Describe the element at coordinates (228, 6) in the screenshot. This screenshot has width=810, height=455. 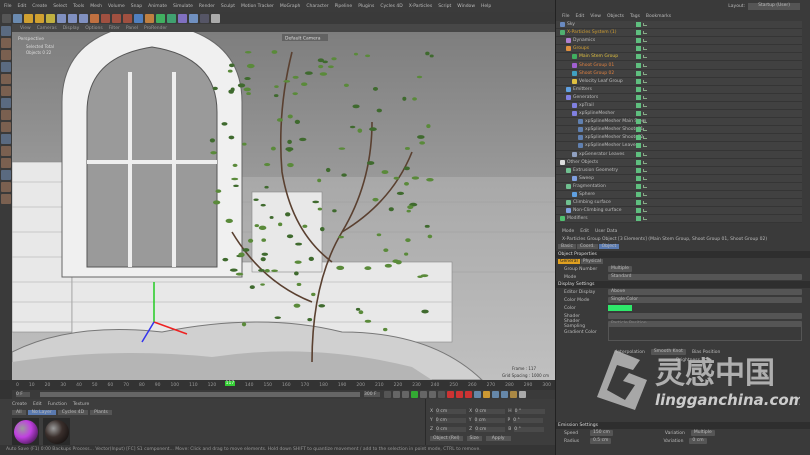
I see `menu-sculpt: Sculpt` at that location.